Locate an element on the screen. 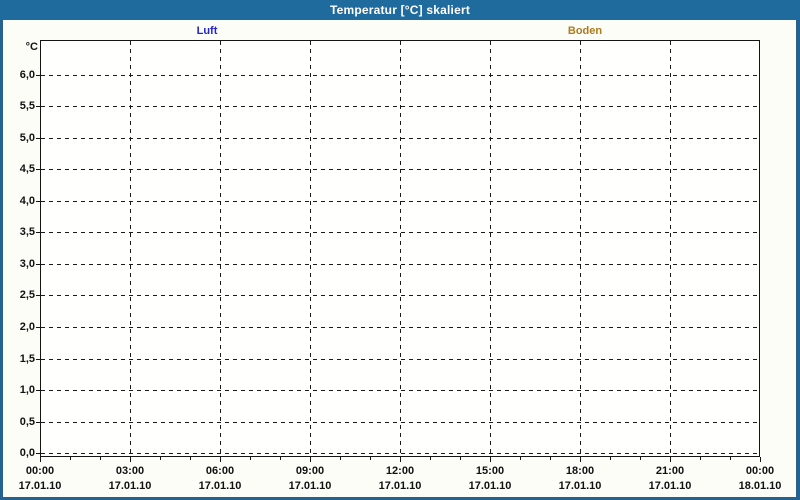 The height and width of the screenshot is (500, 800). x-axis-time-label: 06:00 is located at coordinates (220, 471).